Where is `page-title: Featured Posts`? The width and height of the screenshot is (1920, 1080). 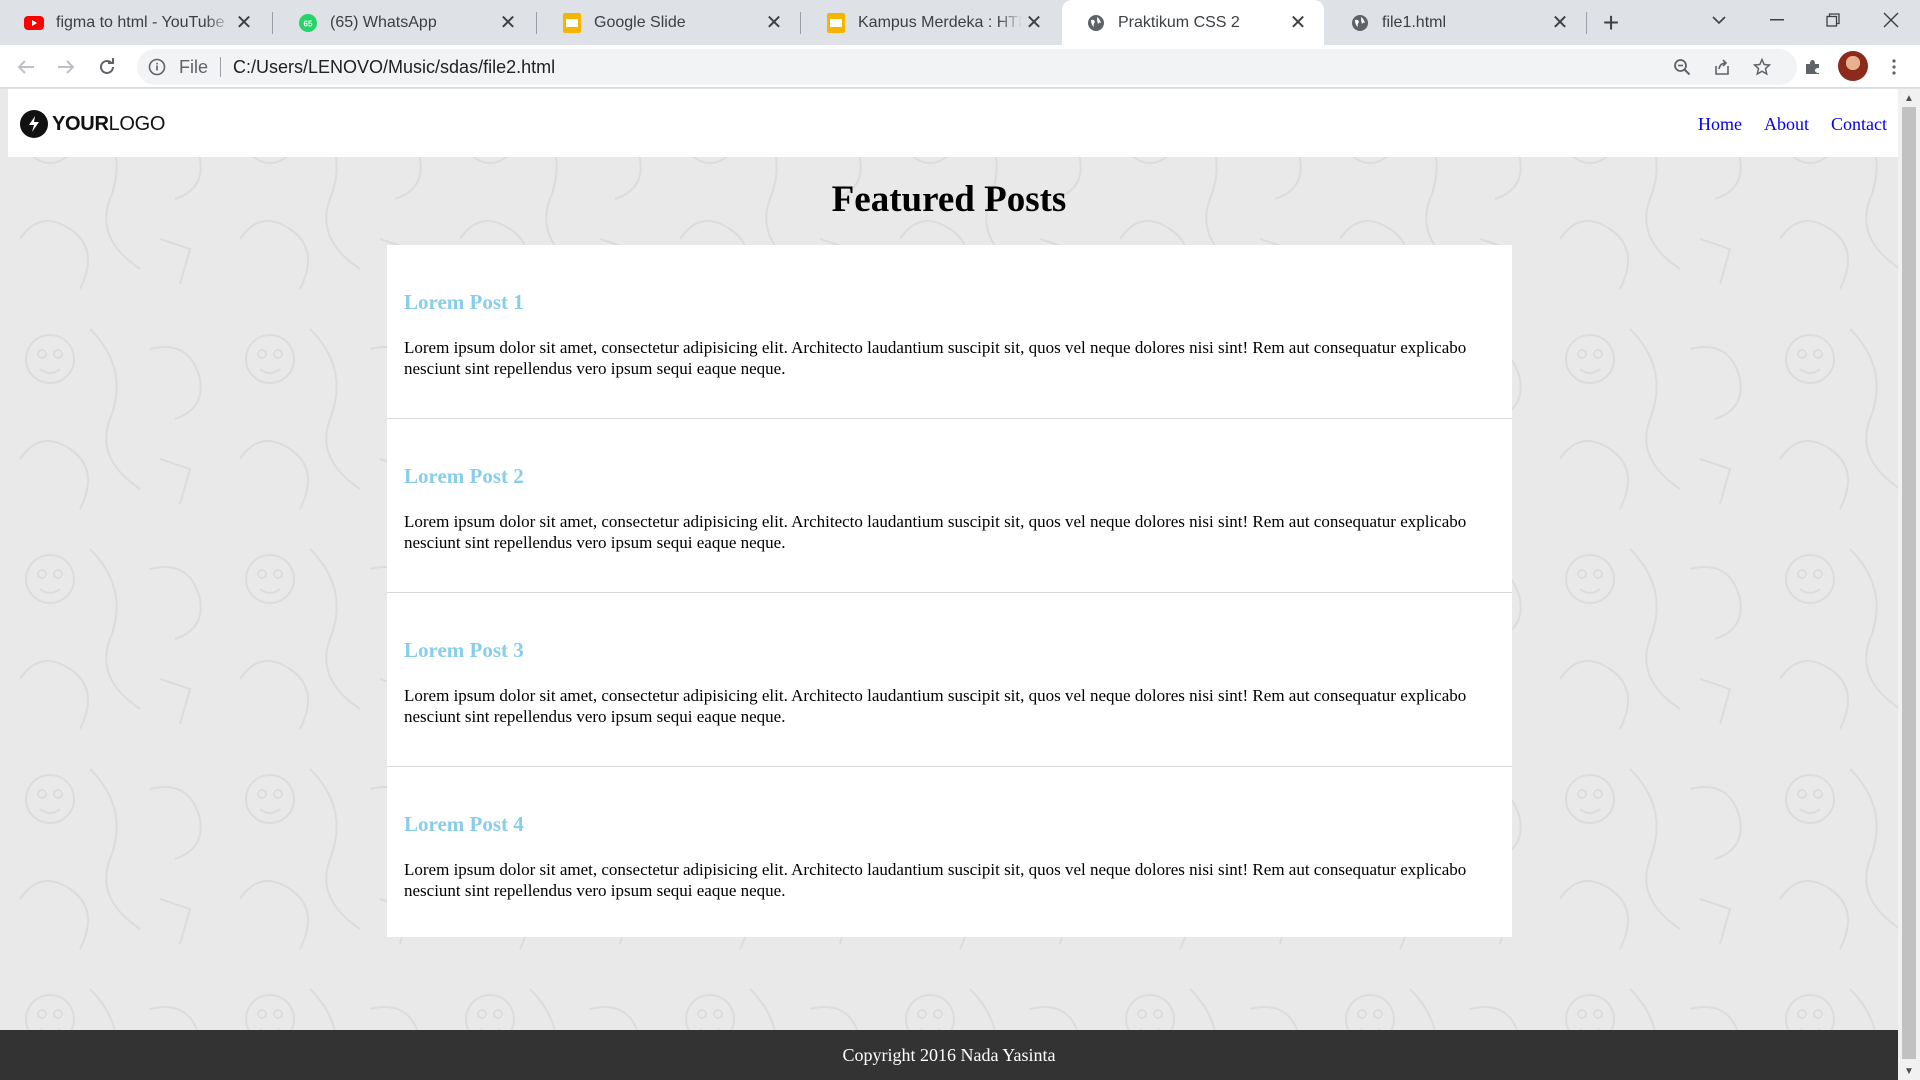 page-title: Featured Posts is located at coordinates (949, 199).